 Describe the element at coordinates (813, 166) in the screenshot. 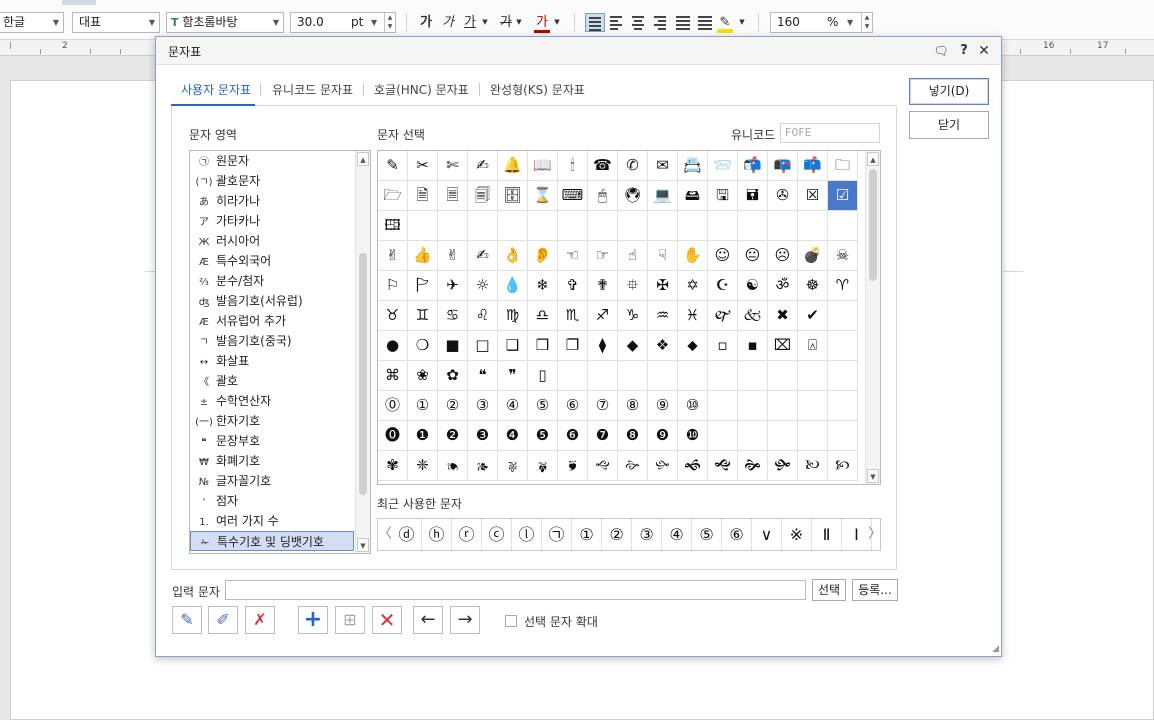

I see `glyph-cell: 📫` at that location.